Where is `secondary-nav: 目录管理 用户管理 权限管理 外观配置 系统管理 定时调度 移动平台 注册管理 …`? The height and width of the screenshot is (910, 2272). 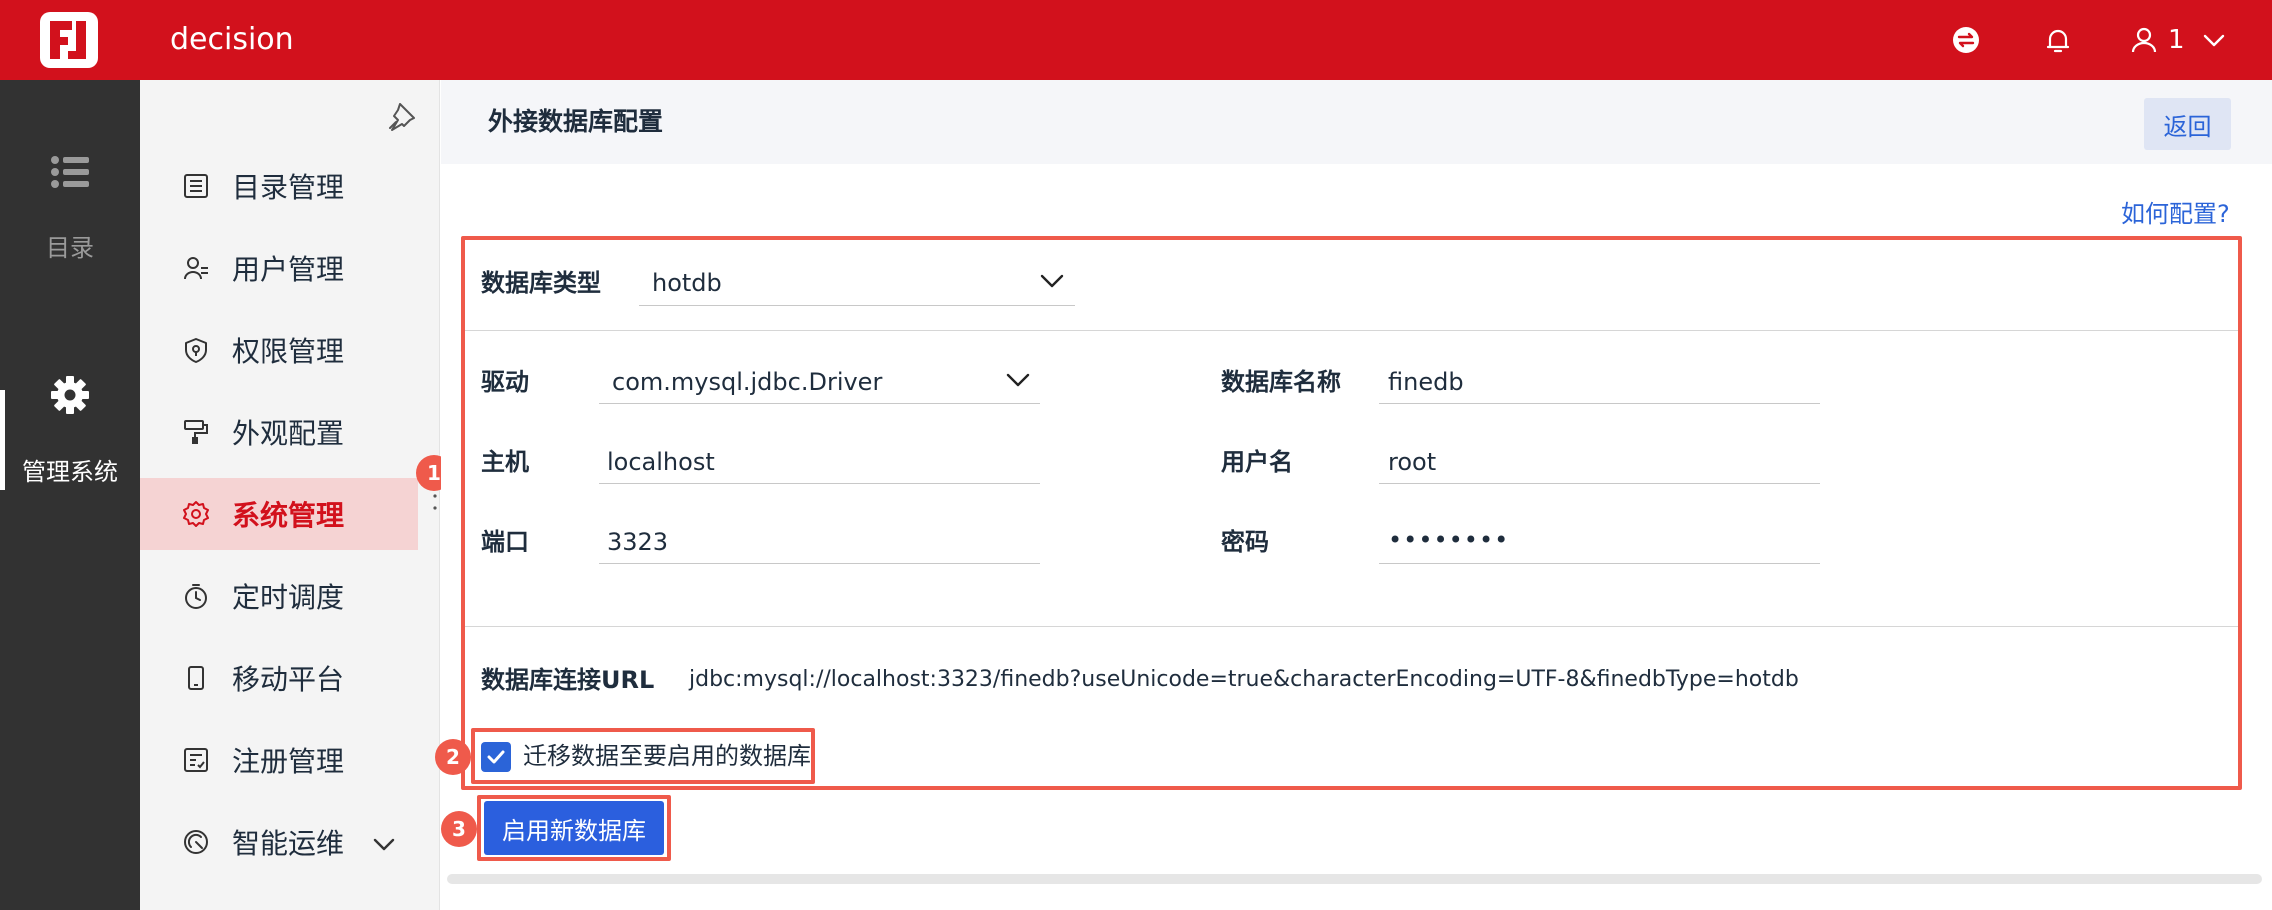 secondary-nav: 目录管理 用户管理 权限管理 外观配置 系统管理 定时调度 移动平台 注册管理 … is located at coordinates (290, 495).